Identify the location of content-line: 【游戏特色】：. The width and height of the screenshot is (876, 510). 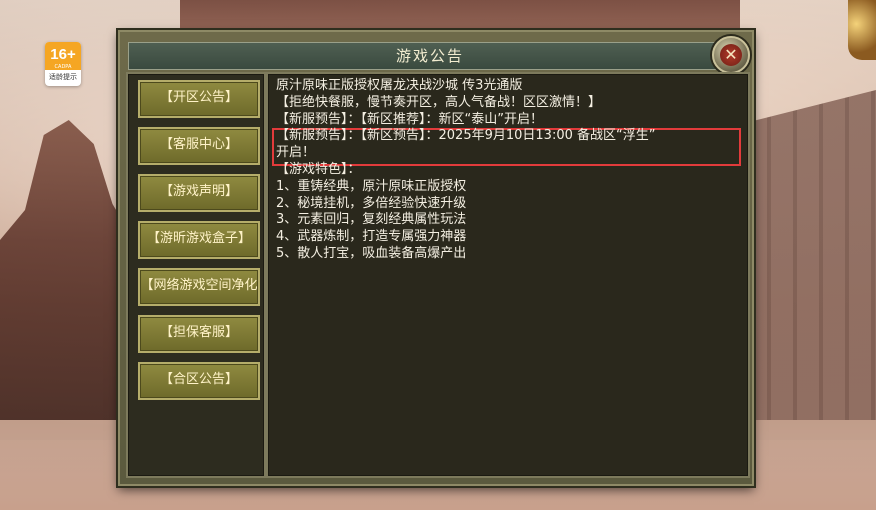
(318, 169).